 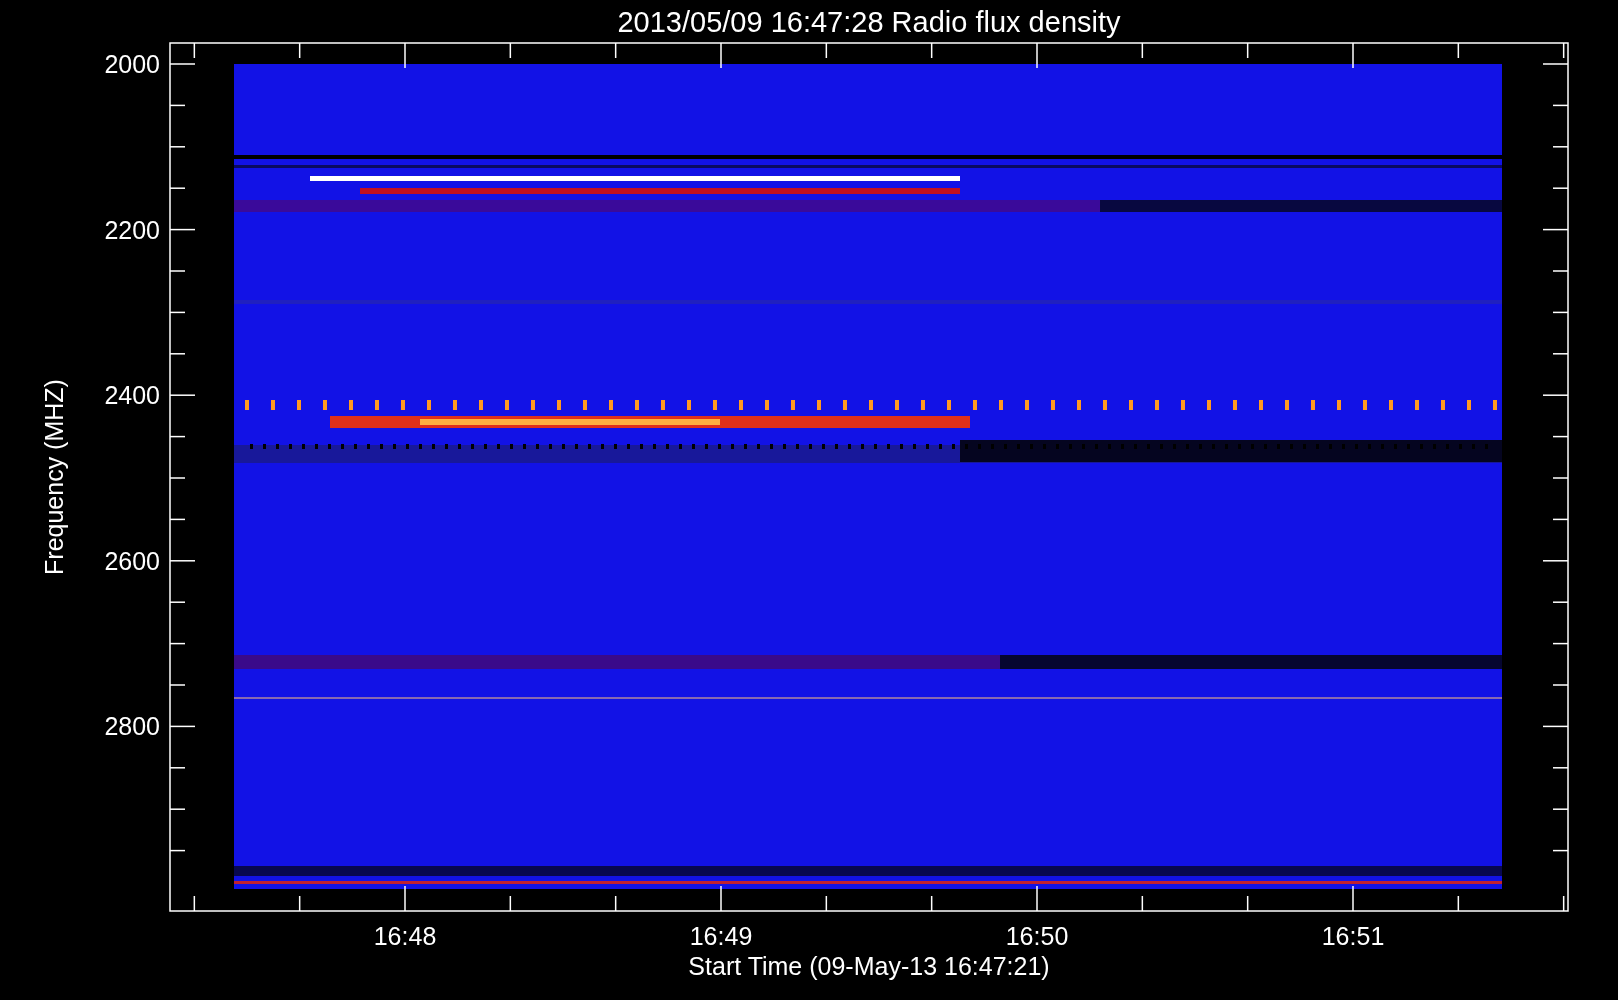 What do you see at coordinates (132, 395) in the screenshot?
I see `tick-label: 2400` at bounding box center [132, 395].